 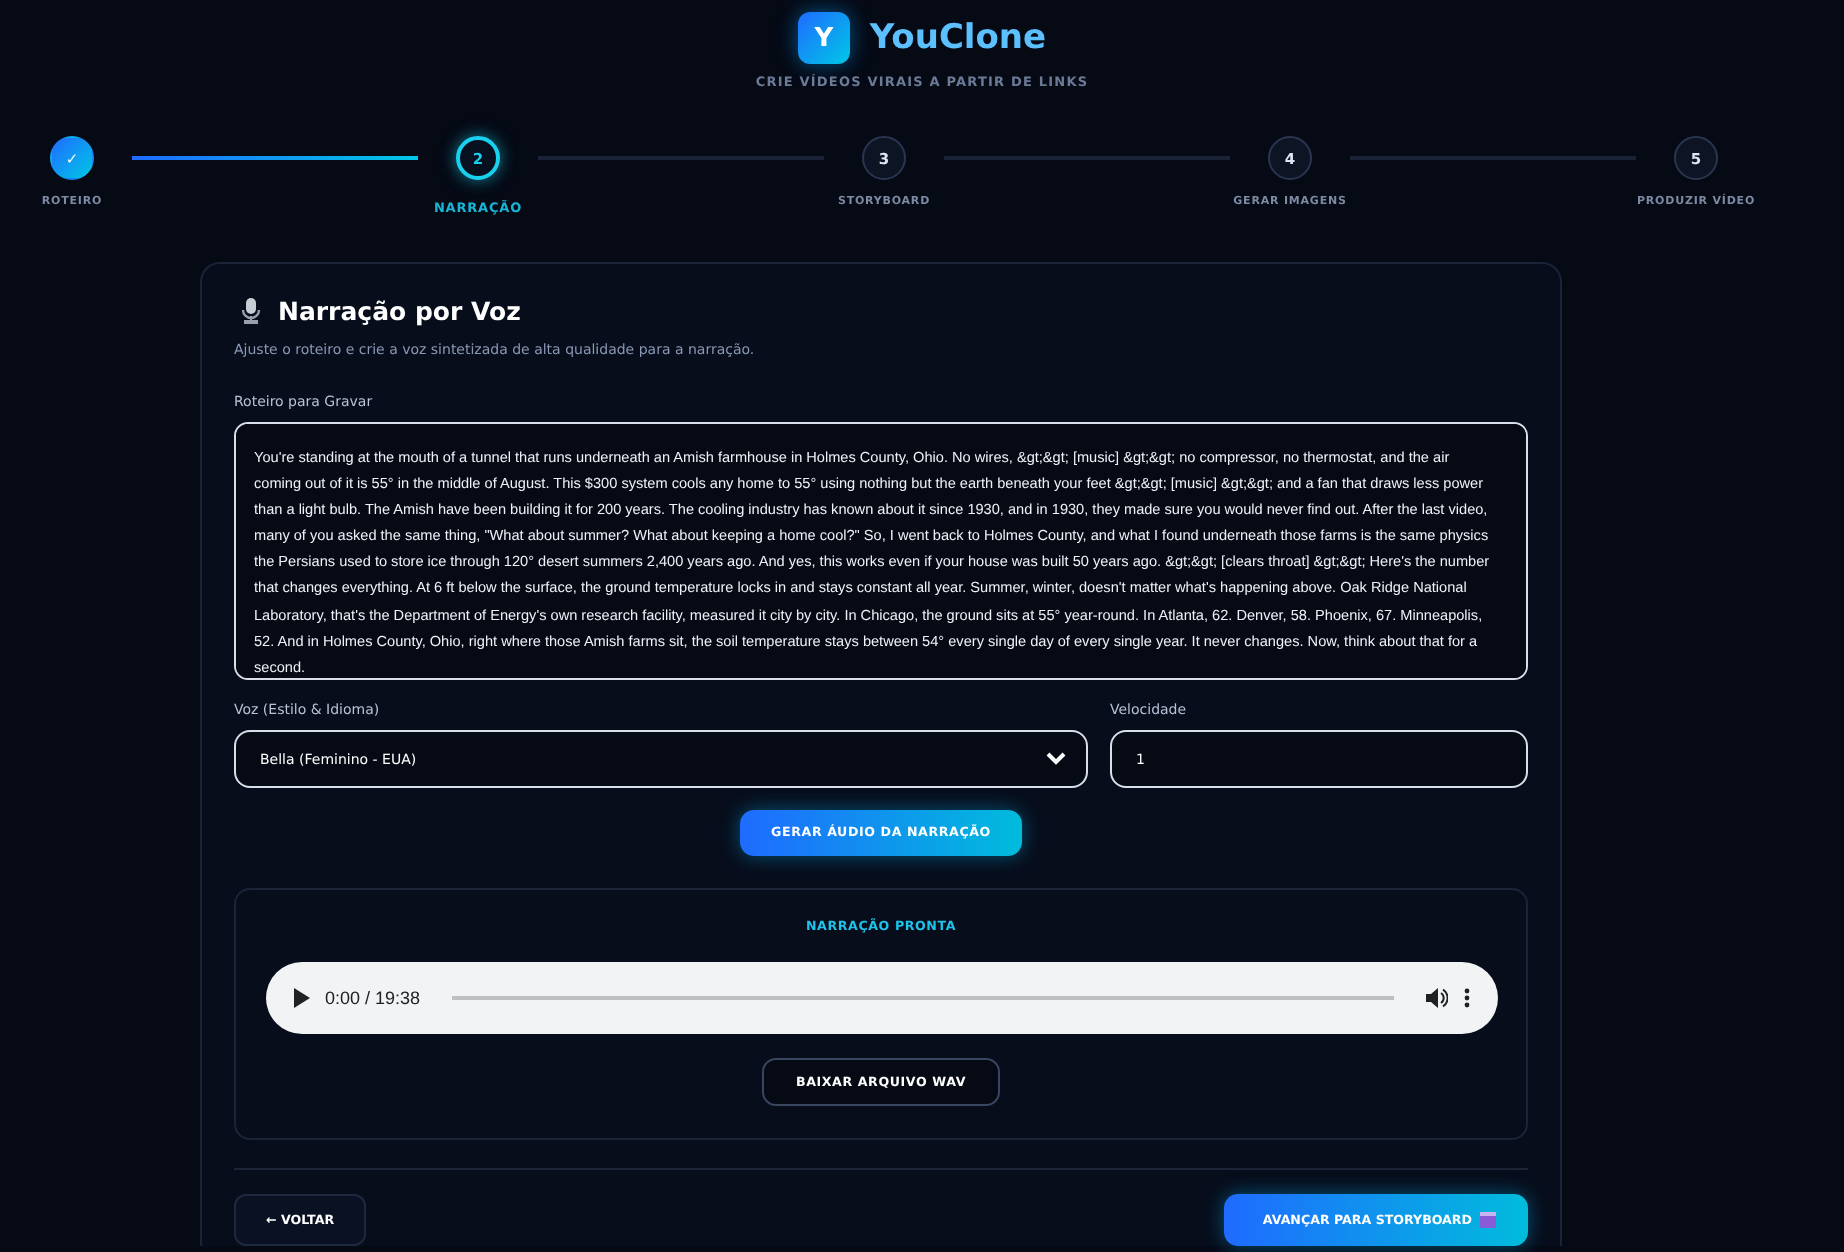 What do you see at coordinates (1056, 759) in the screenshot?
I see `chevron-down-icon` at bounding box center [1056, 759].